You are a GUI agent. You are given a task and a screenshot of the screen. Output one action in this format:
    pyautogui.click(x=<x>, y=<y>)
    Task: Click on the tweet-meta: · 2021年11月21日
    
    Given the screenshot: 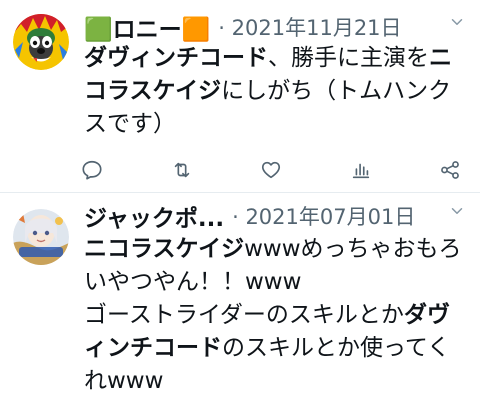 What is the action you would take?
    pyautogui.click(x=309, y=27)
    